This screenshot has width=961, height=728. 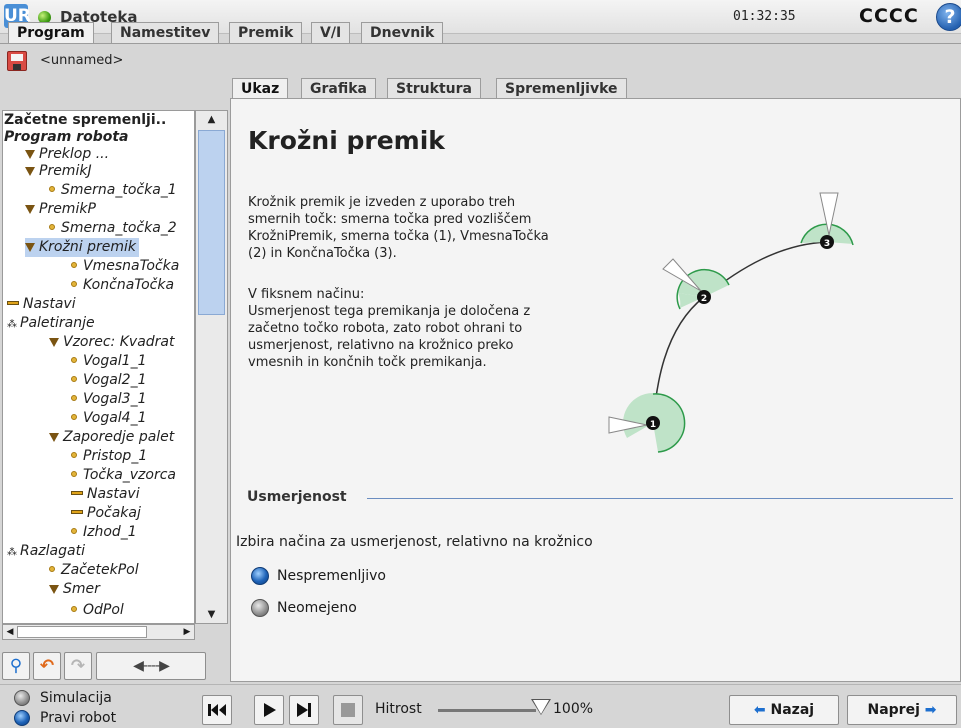 What do you see at coordinates (10, 632) in the screenshot?
I see `scroll-left-icon: ◀` at bounding box center [10, 632].